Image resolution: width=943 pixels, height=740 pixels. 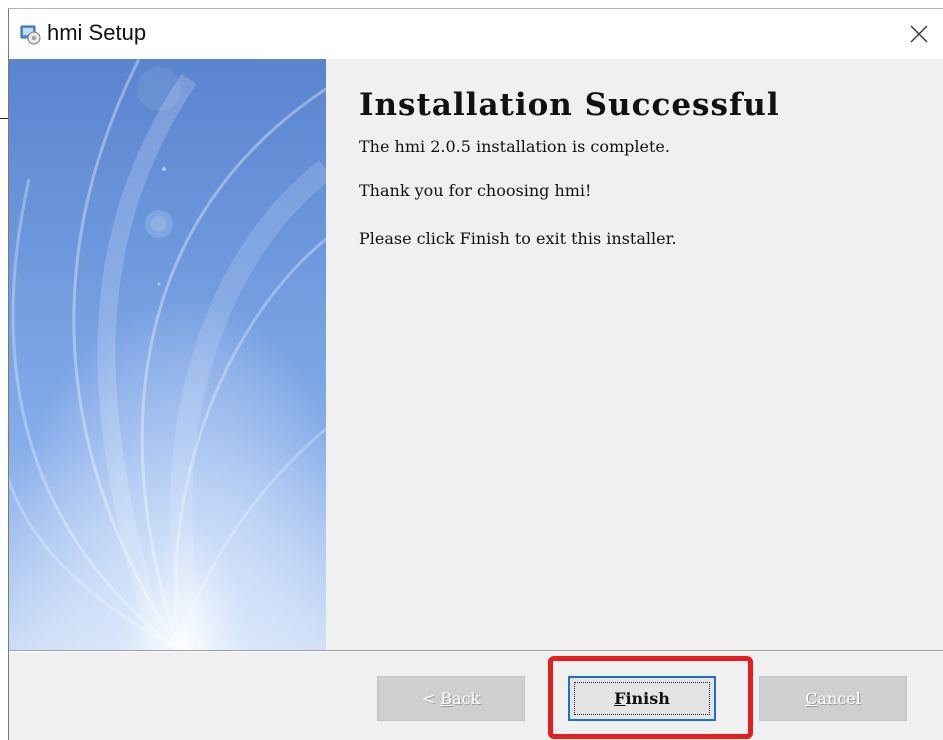 I want to click on thank-you-message: Thank you for choosing hmi!, so click(x=475, y=190).